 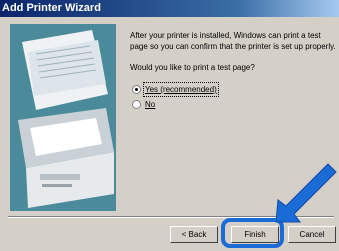 I want to click on back-button: < Back, so click(x=194, y=234).